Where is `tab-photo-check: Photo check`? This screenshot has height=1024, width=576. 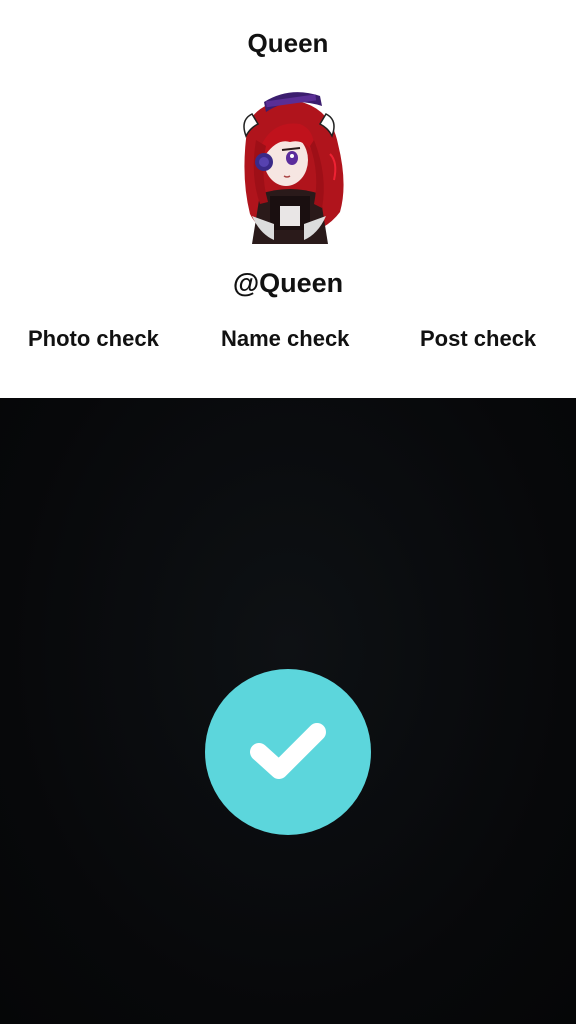
tab-photo-check: Photo check is located at coordinates (93, 339).